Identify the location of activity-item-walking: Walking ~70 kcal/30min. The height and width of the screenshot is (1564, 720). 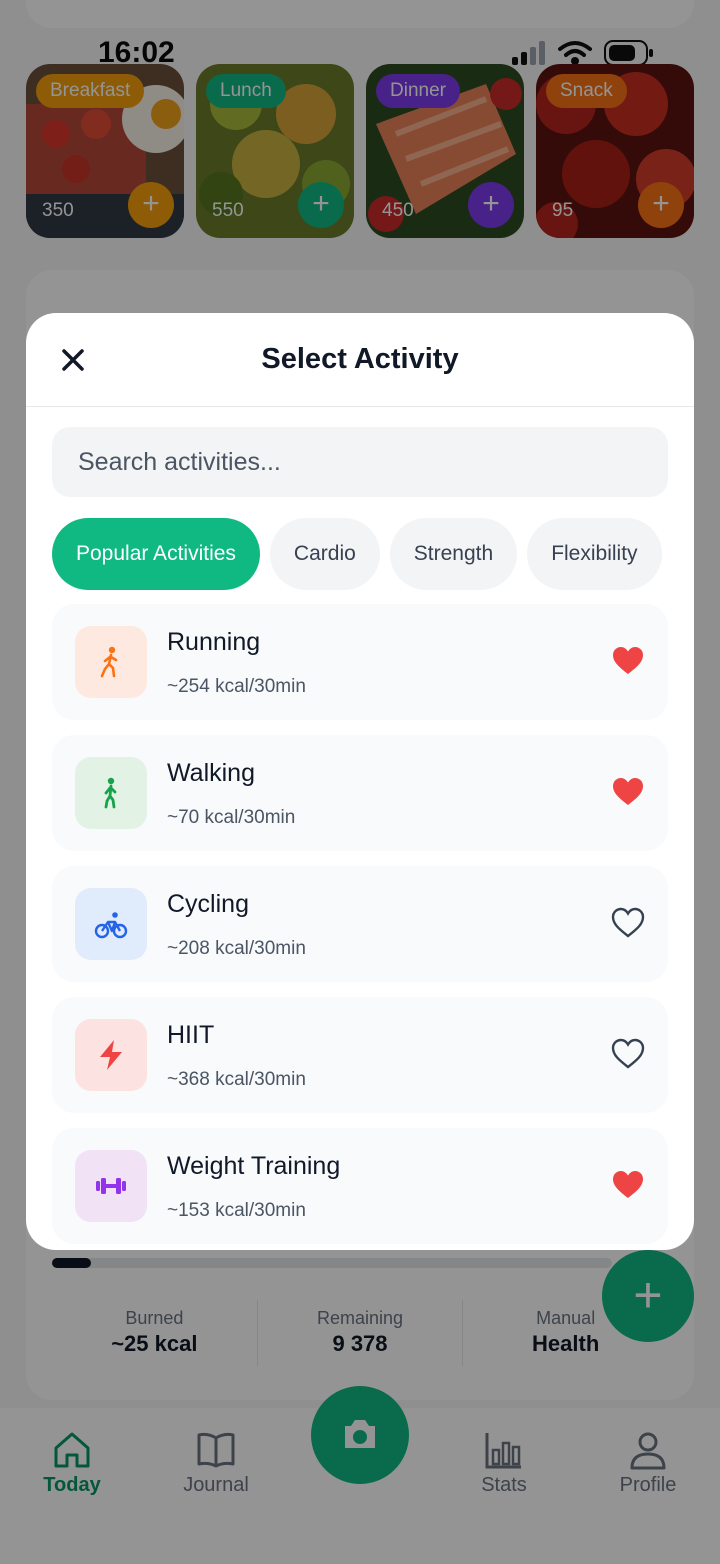
(360, 793).